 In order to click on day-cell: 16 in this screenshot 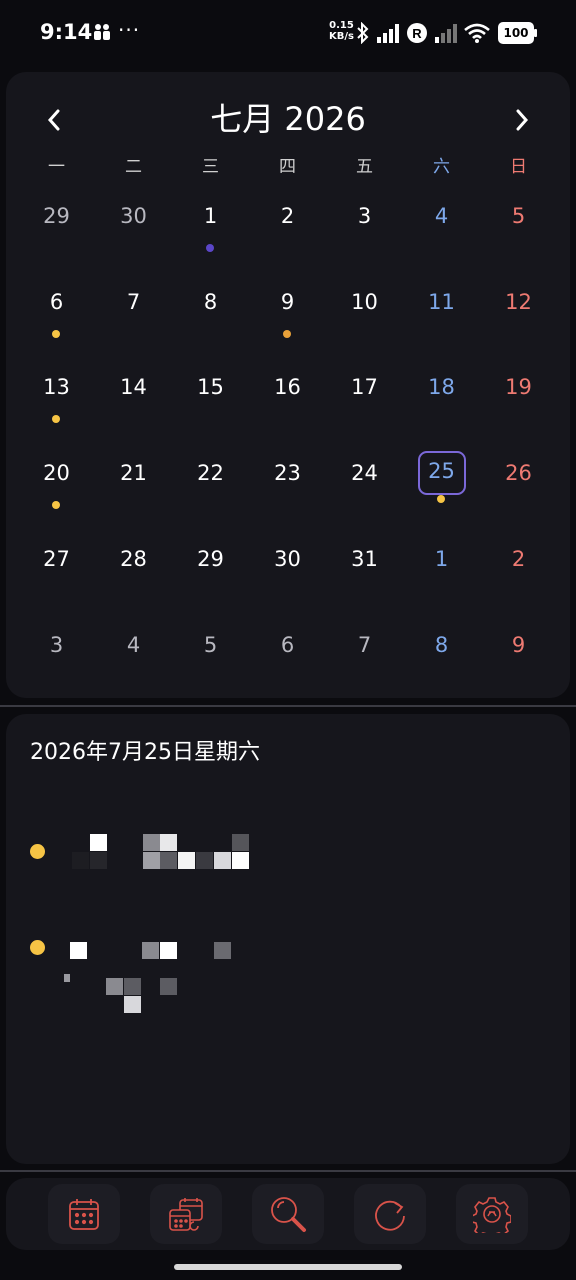, I will do `click(287, 399)`.